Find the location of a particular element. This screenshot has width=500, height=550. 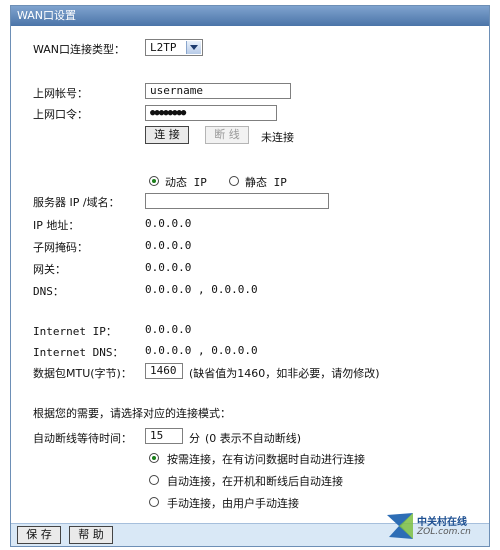

watermark-logo: 中关村在线 ZOL.com.cn is located at coordinates (434, 527).